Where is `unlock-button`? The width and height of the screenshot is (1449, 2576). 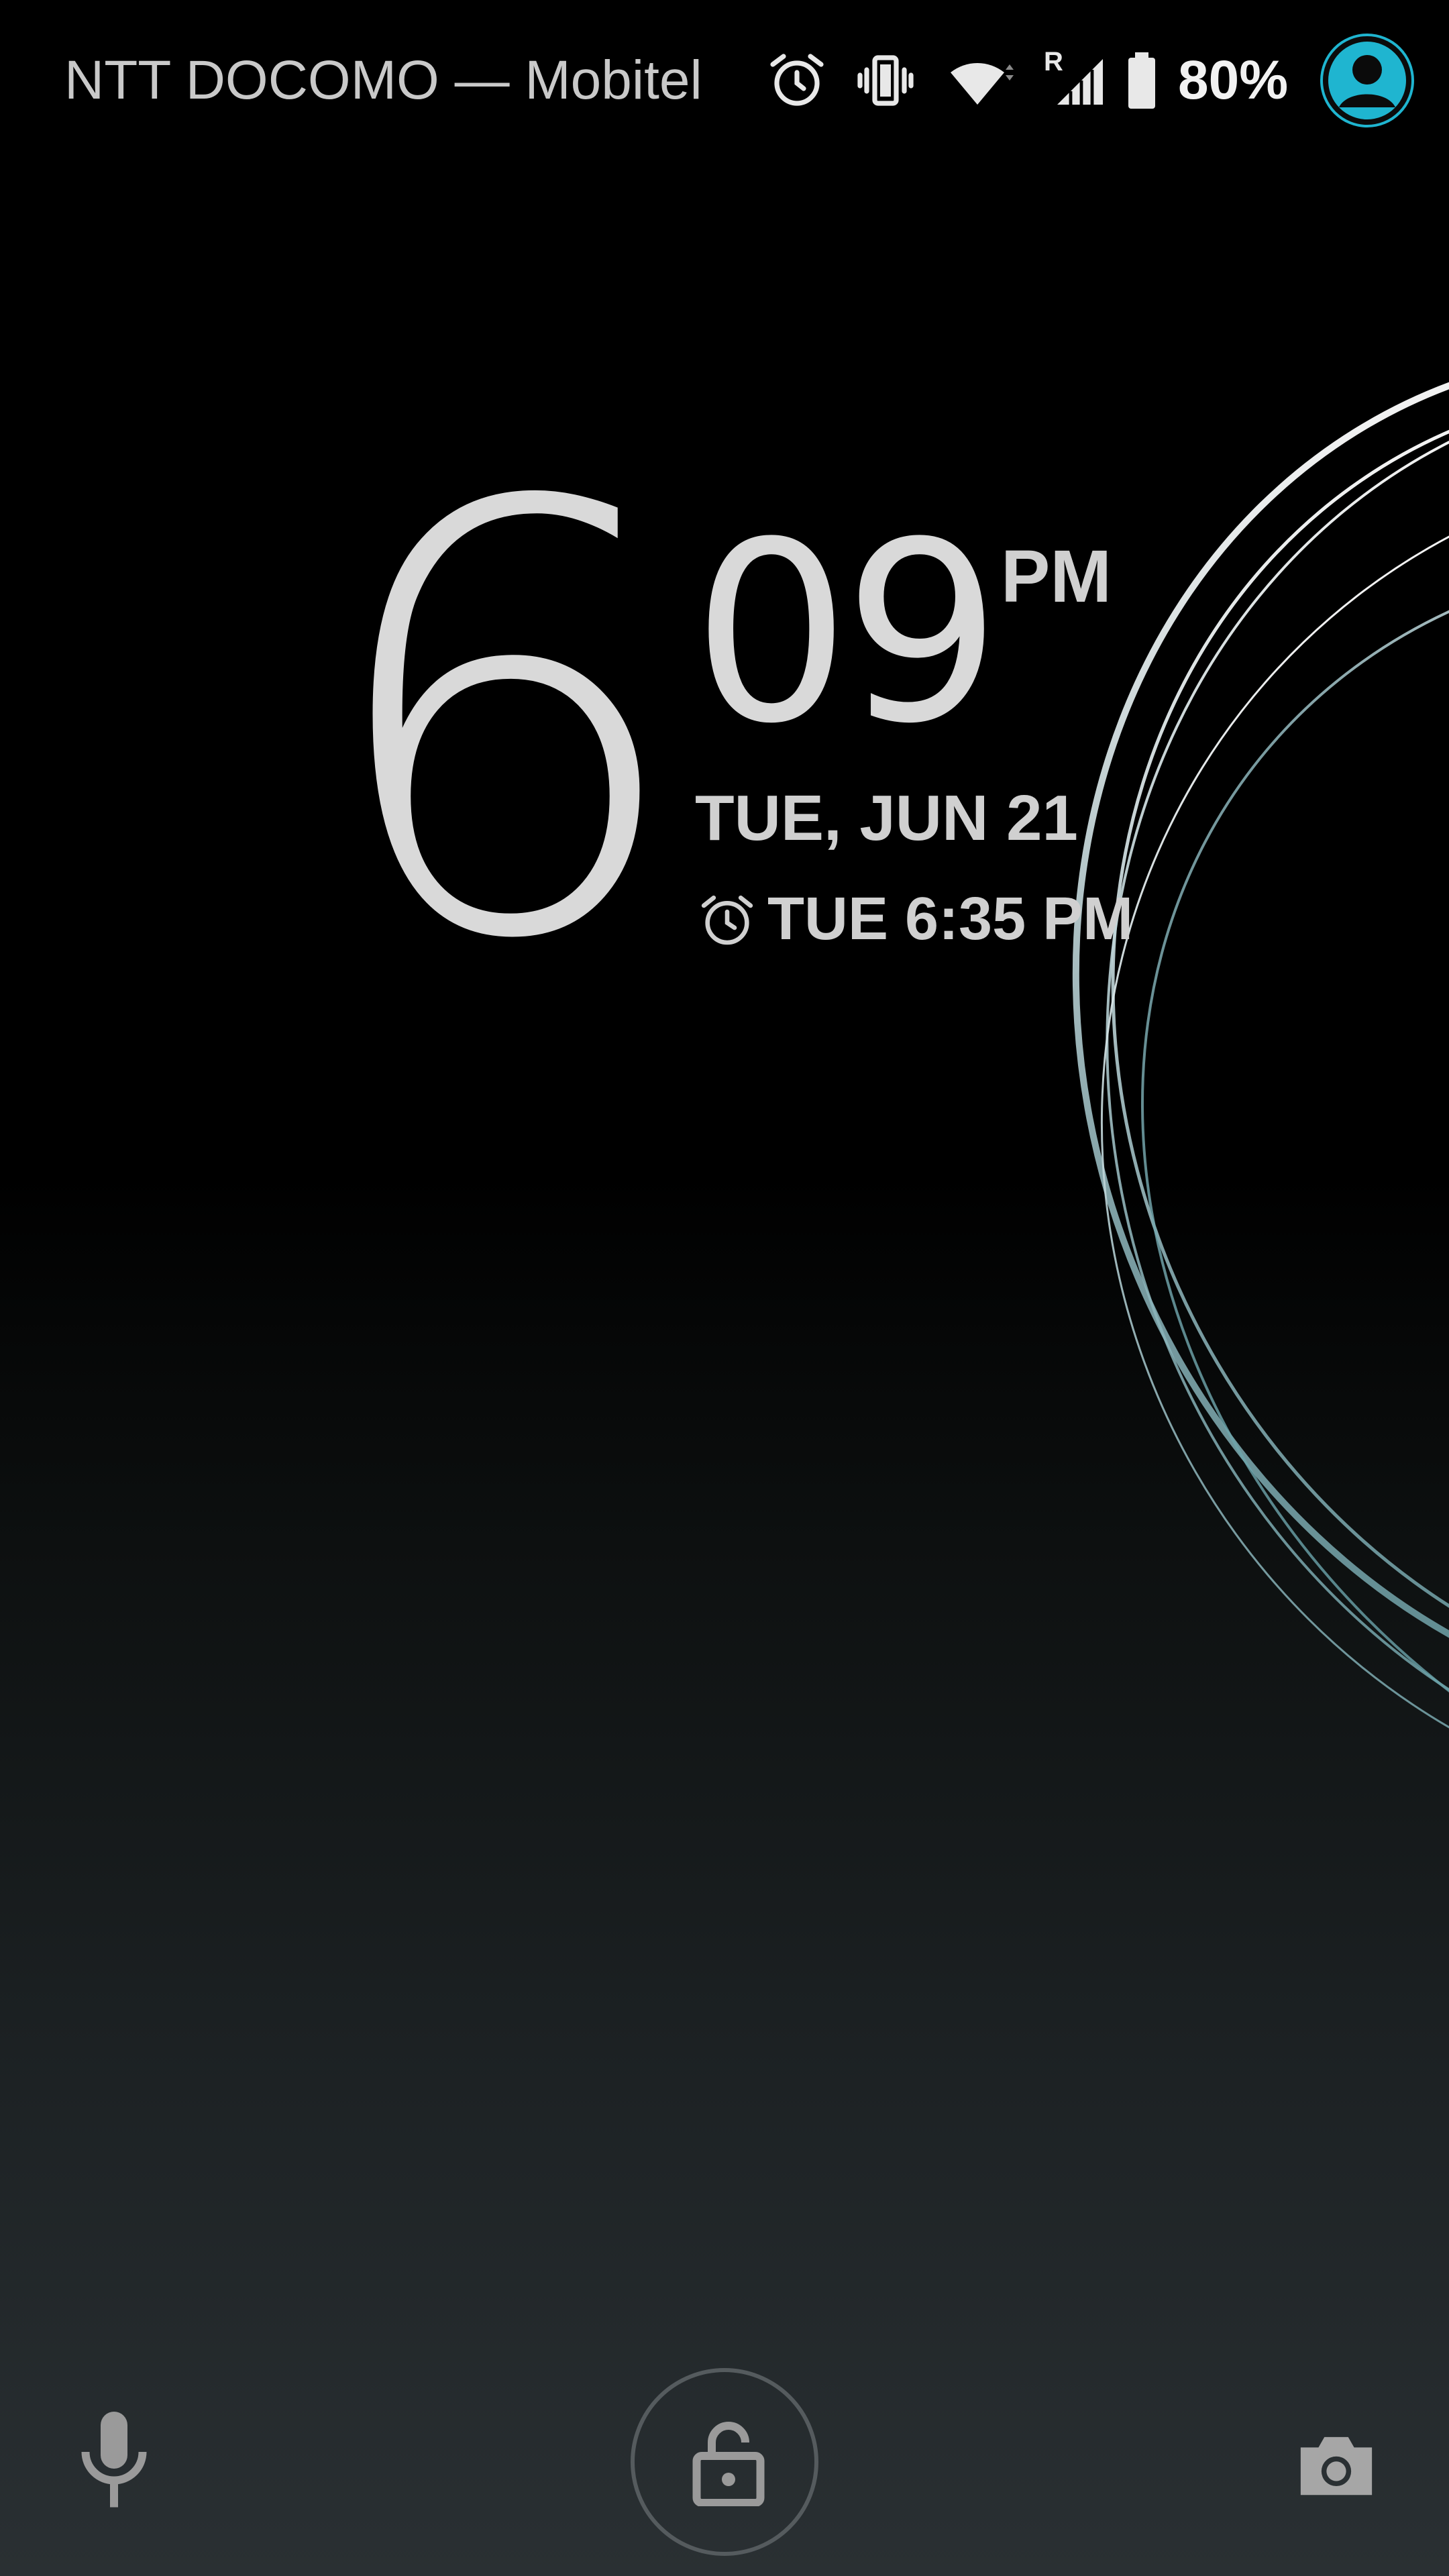 unlock-button is located at coordinates (724, 2462).